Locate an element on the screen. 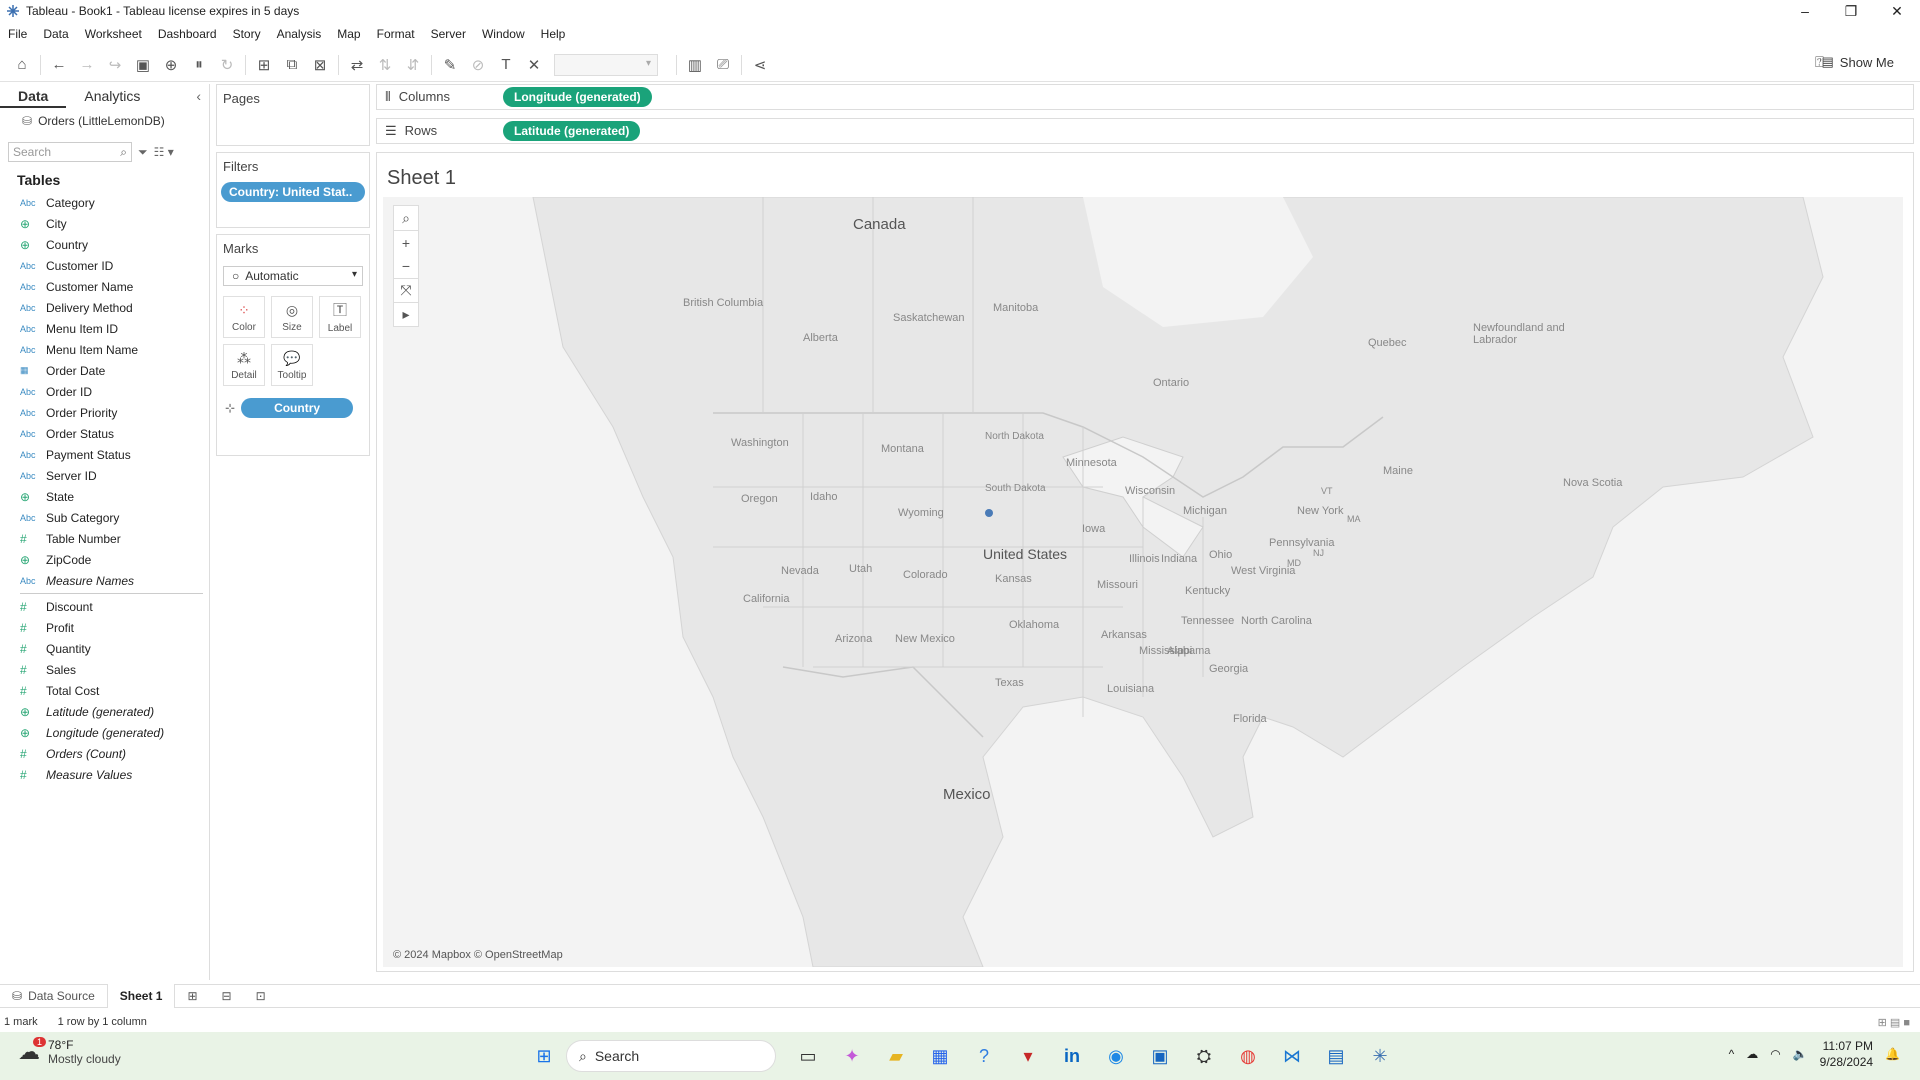 The height and width of the screenshot is (1080, 1920). linkedin-icon: in is located at coordinates (1072, 1056).